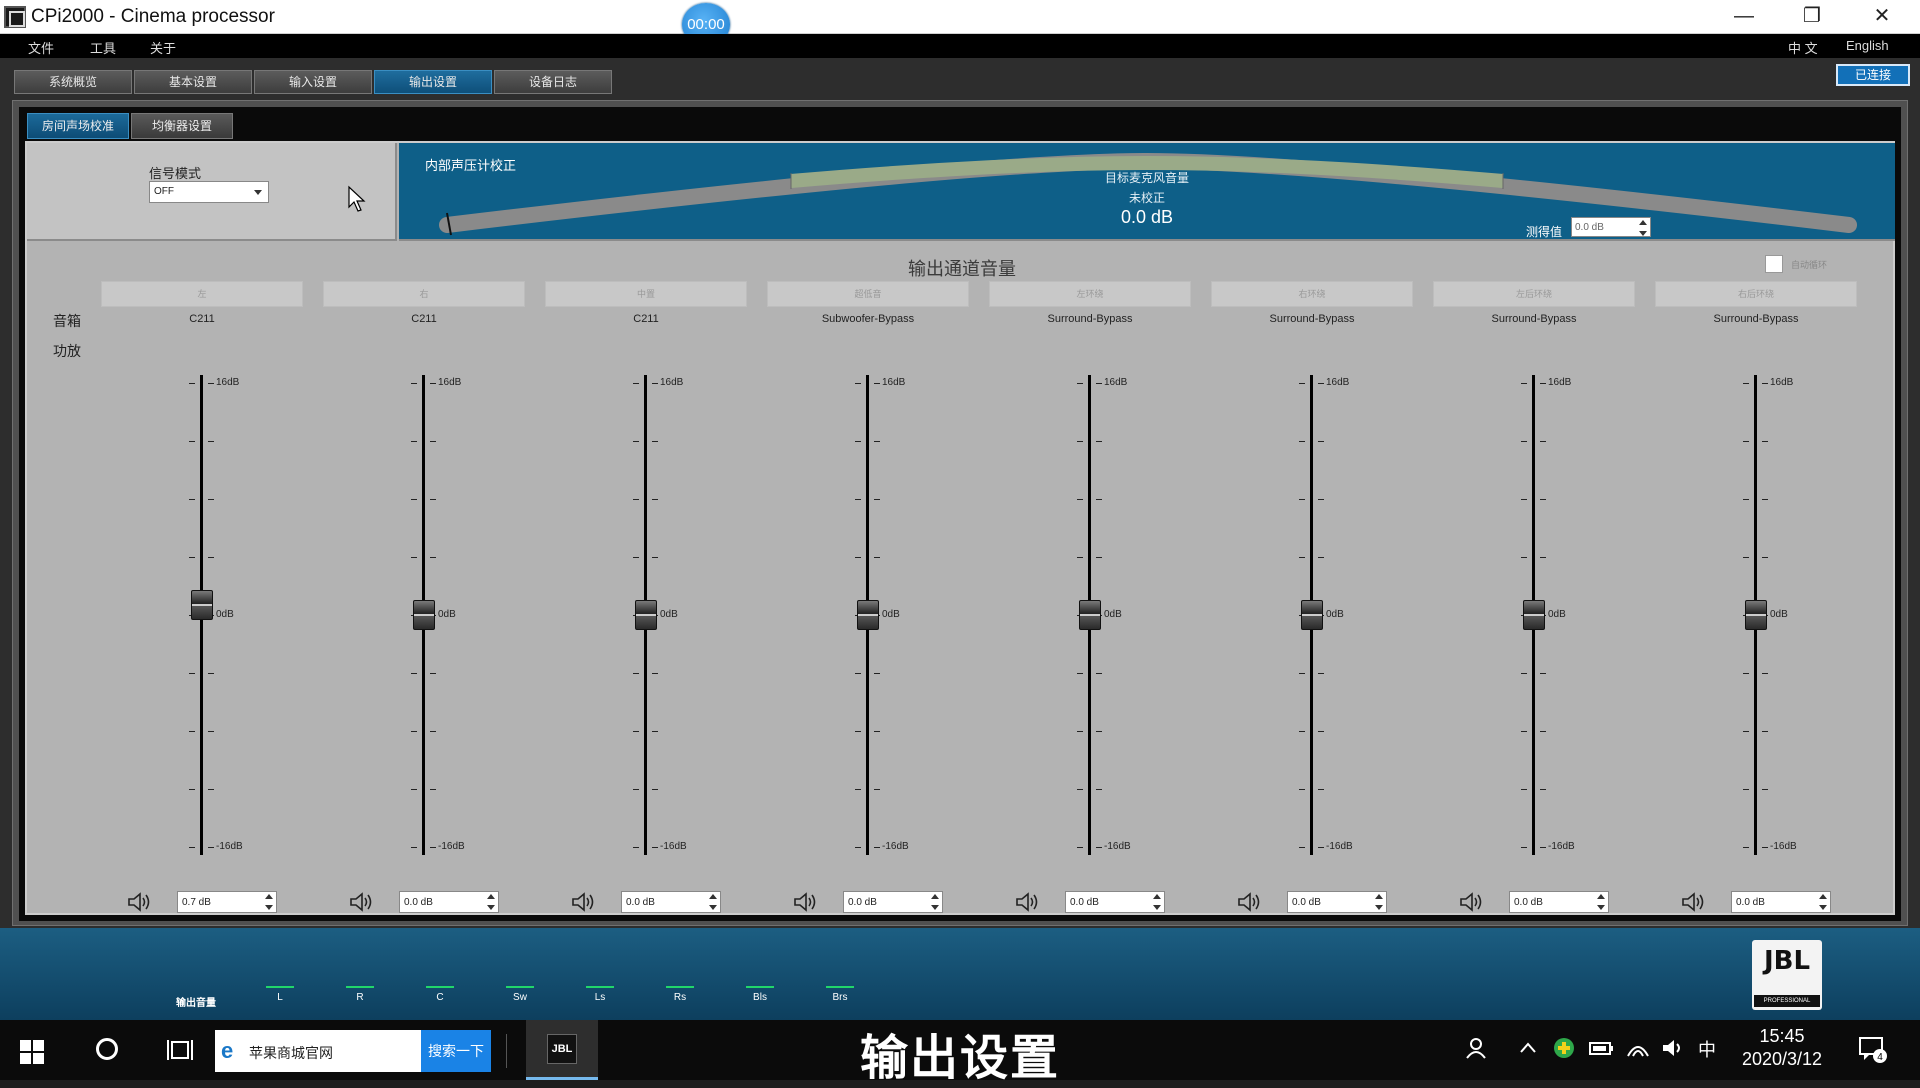  I want to click on ime-indicator: 中, so click(1707, 1049).